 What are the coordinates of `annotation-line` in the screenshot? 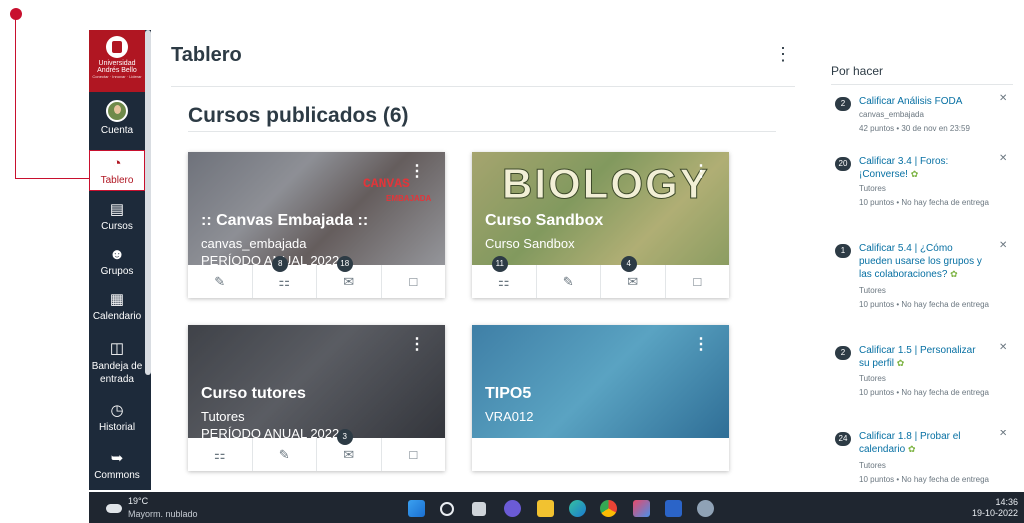 It's located at (53, 178).